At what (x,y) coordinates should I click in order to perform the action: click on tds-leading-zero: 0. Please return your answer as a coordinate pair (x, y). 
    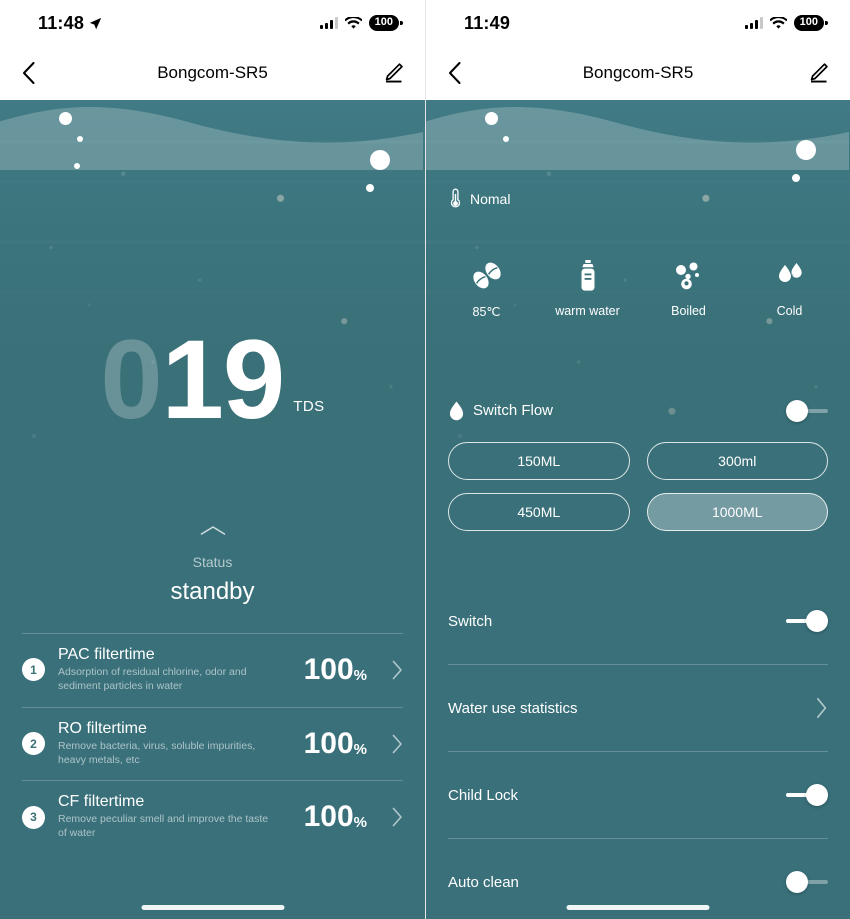
    Looking at the image, I should click on (131, 379).